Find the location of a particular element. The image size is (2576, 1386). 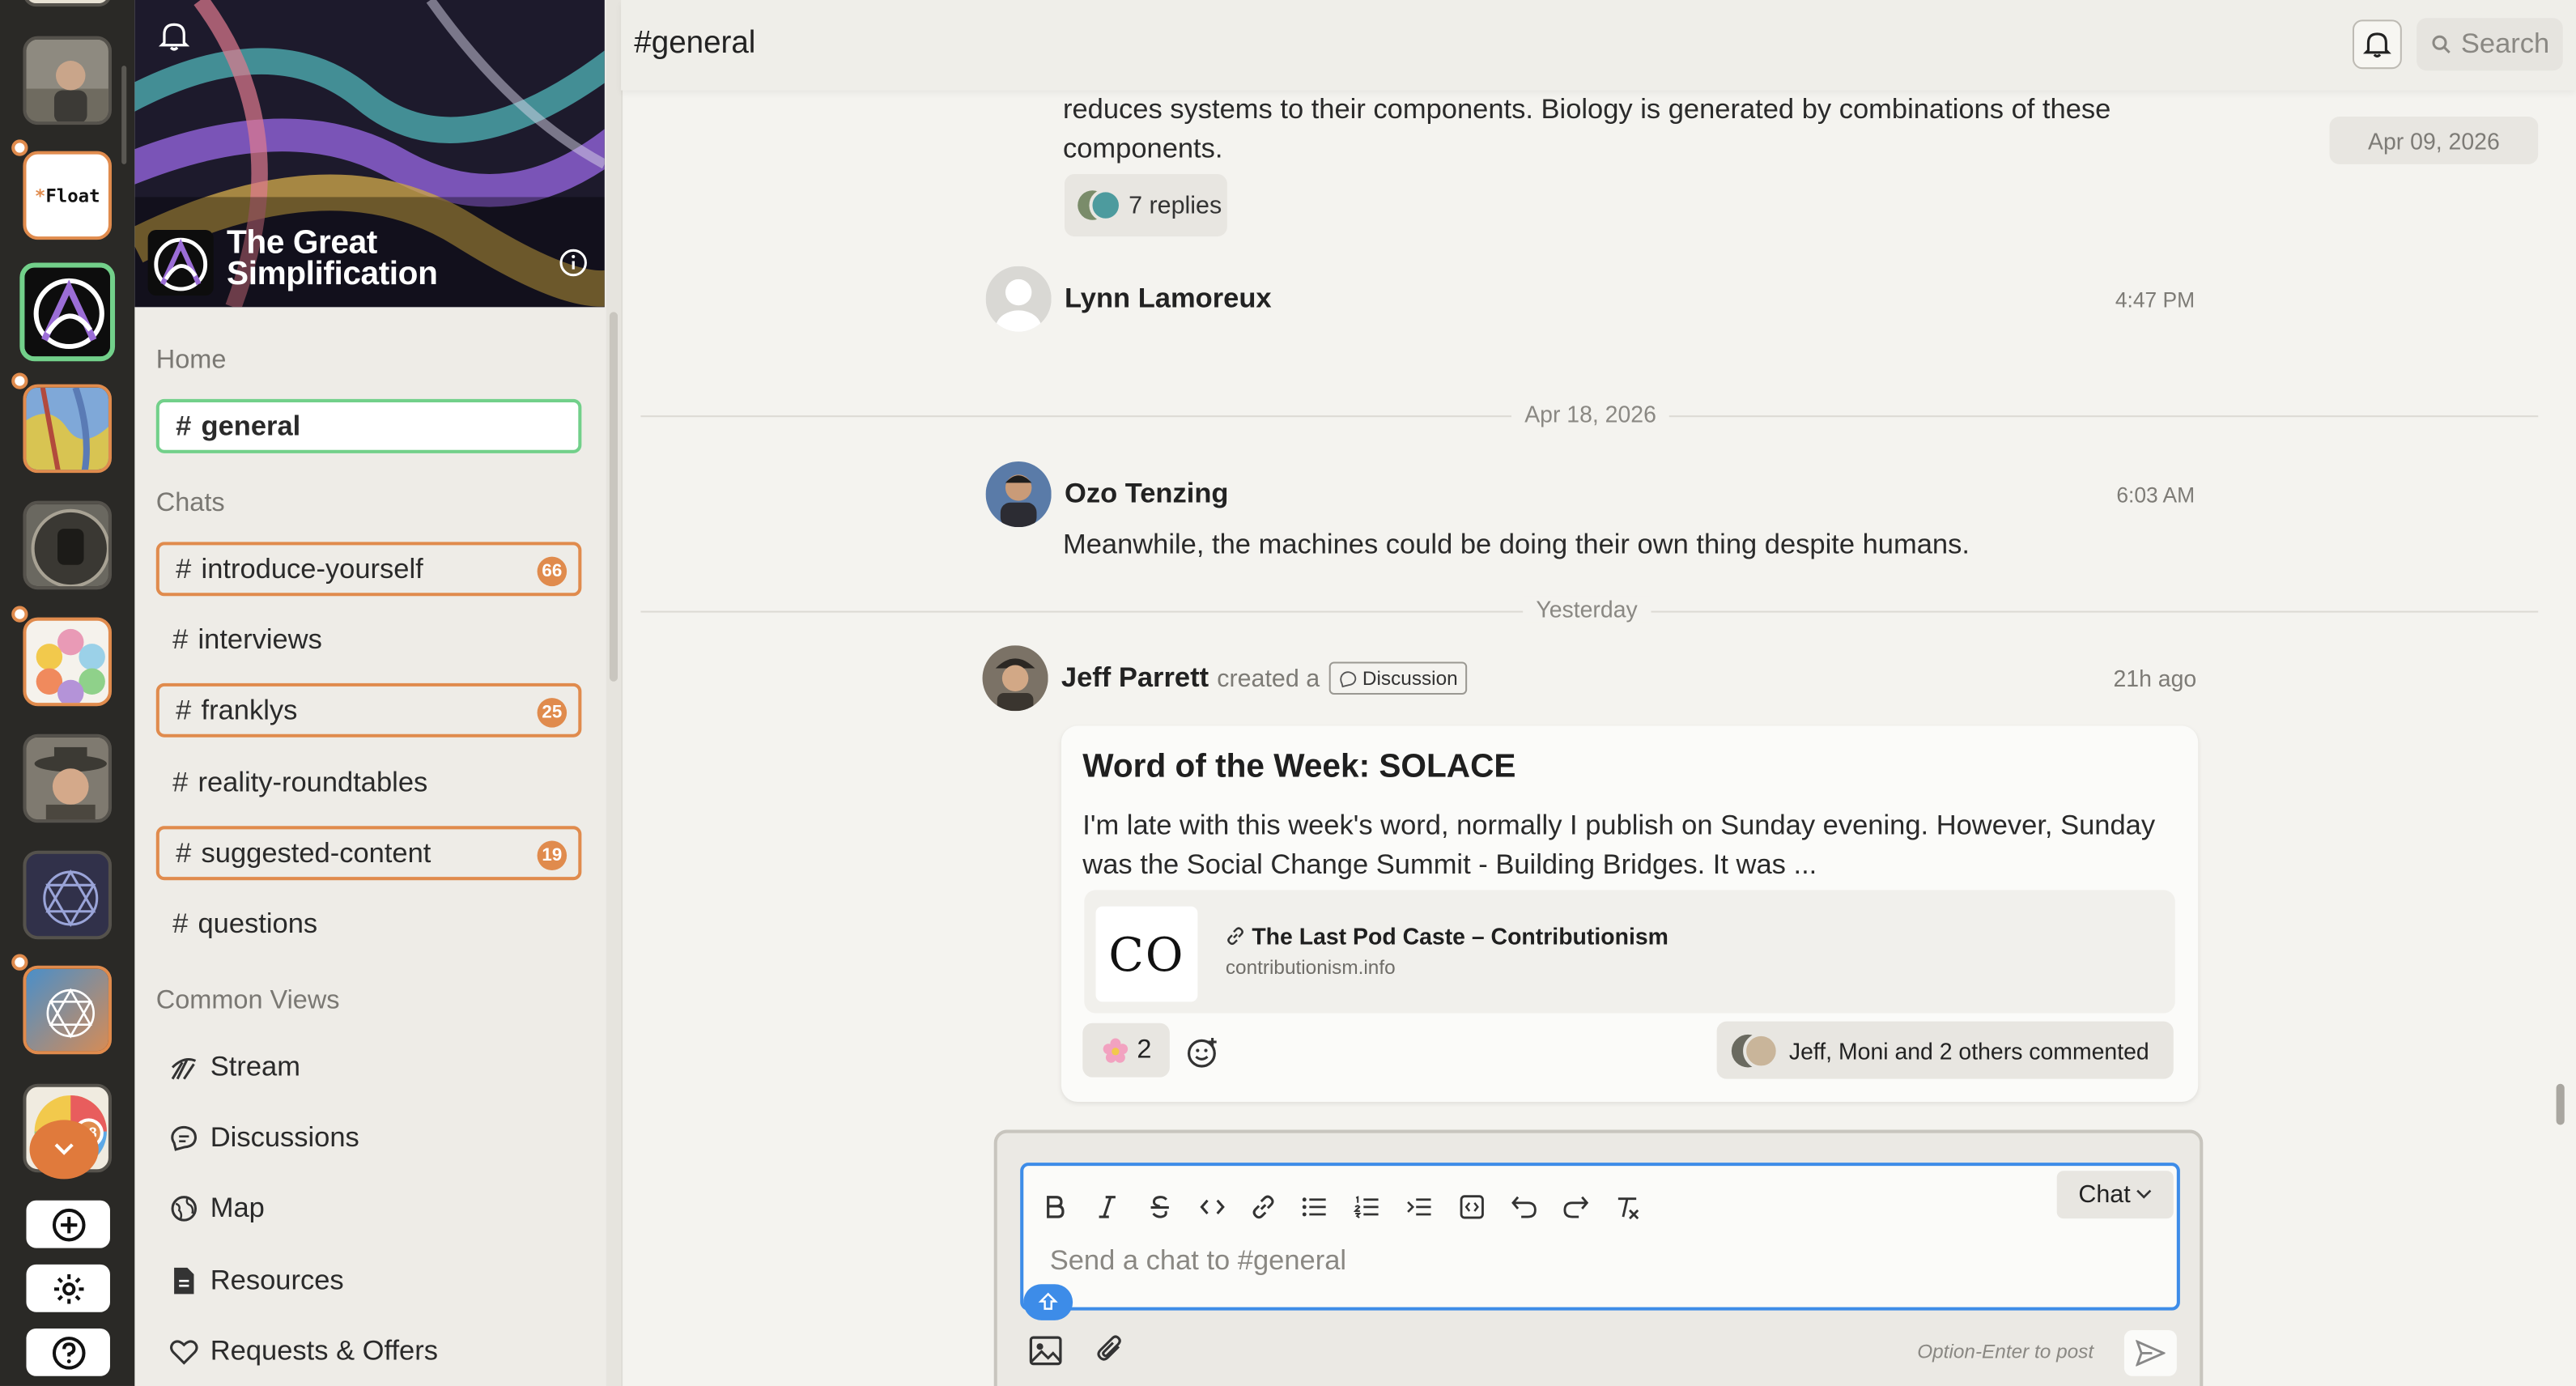

post-type-label: Discussion is located at coordinates (1410, 678).